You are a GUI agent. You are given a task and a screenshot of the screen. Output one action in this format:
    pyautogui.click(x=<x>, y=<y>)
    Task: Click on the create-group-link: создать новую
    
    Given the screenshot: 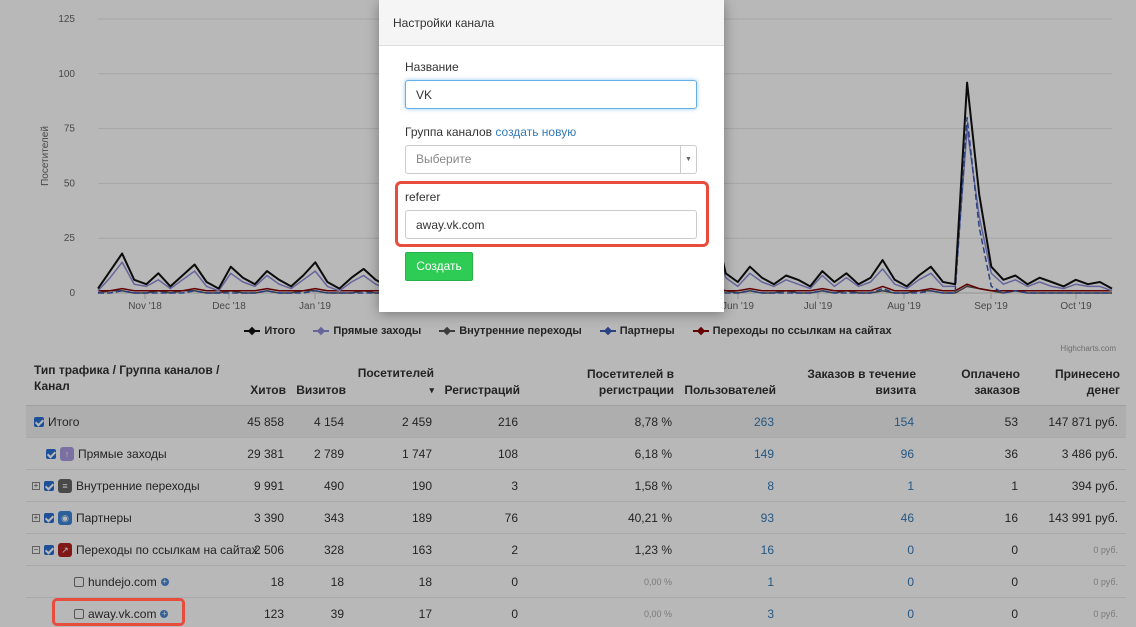 What is the action you would take?
    pyautogui.click(x=535, y=132)
    